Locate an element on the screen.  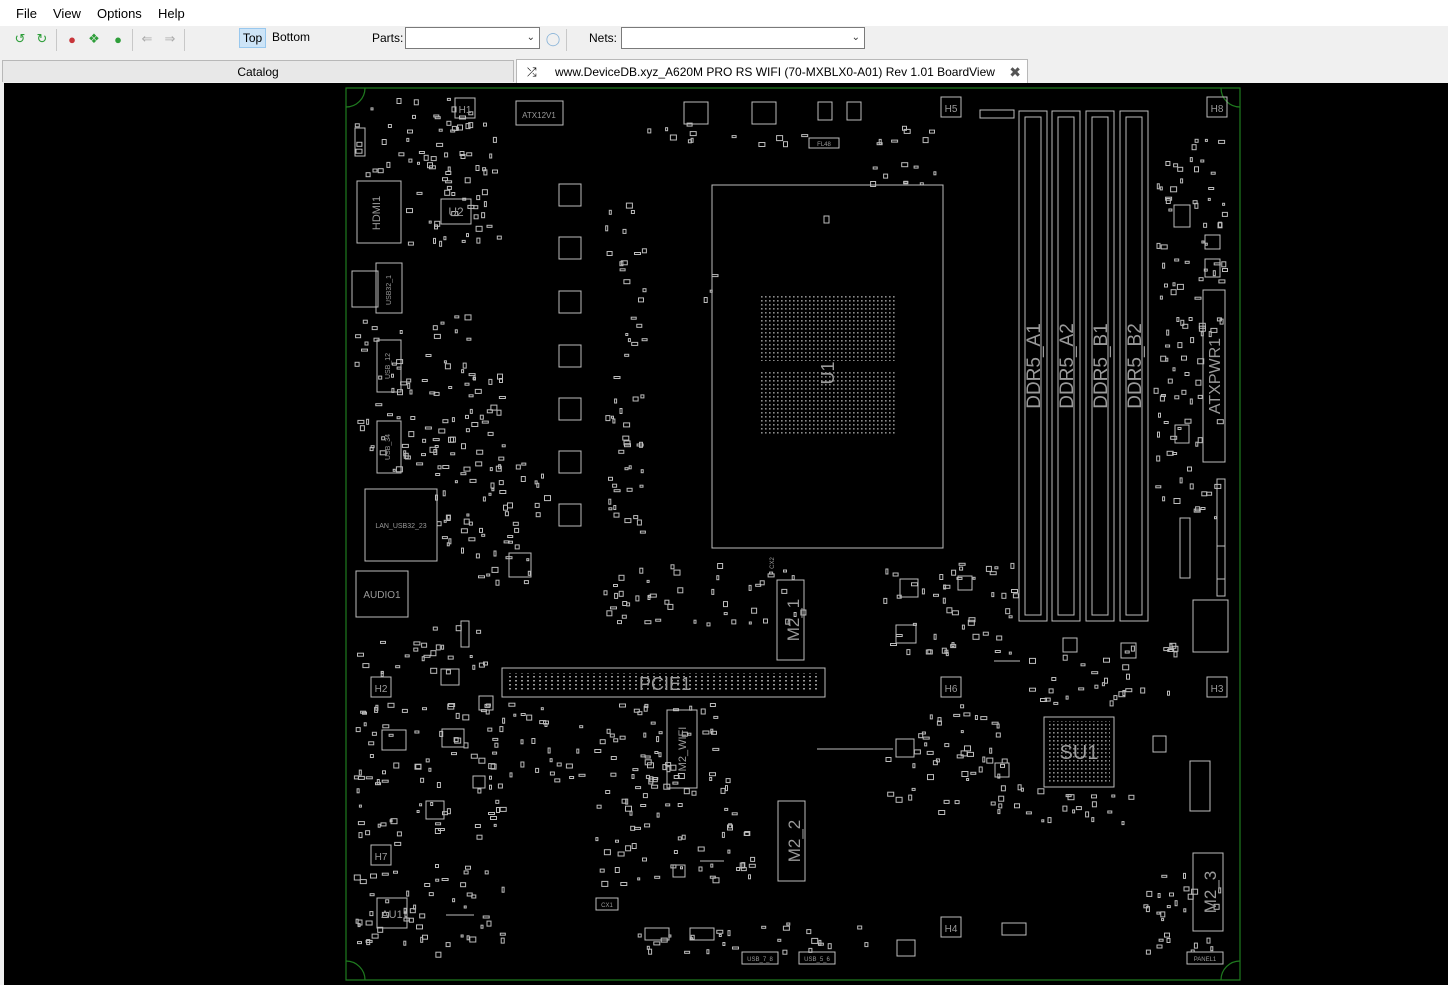
menu-file: File is located at coordinates (26, 13).